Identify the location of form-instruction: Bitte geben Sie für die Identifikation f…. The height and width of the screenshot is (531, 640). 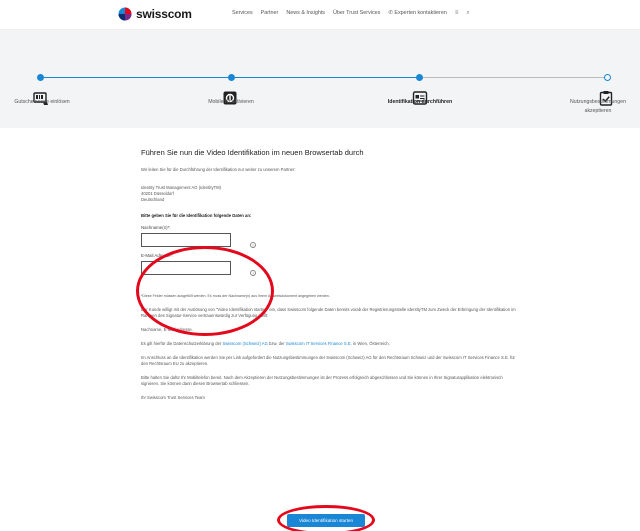
(196, 215).